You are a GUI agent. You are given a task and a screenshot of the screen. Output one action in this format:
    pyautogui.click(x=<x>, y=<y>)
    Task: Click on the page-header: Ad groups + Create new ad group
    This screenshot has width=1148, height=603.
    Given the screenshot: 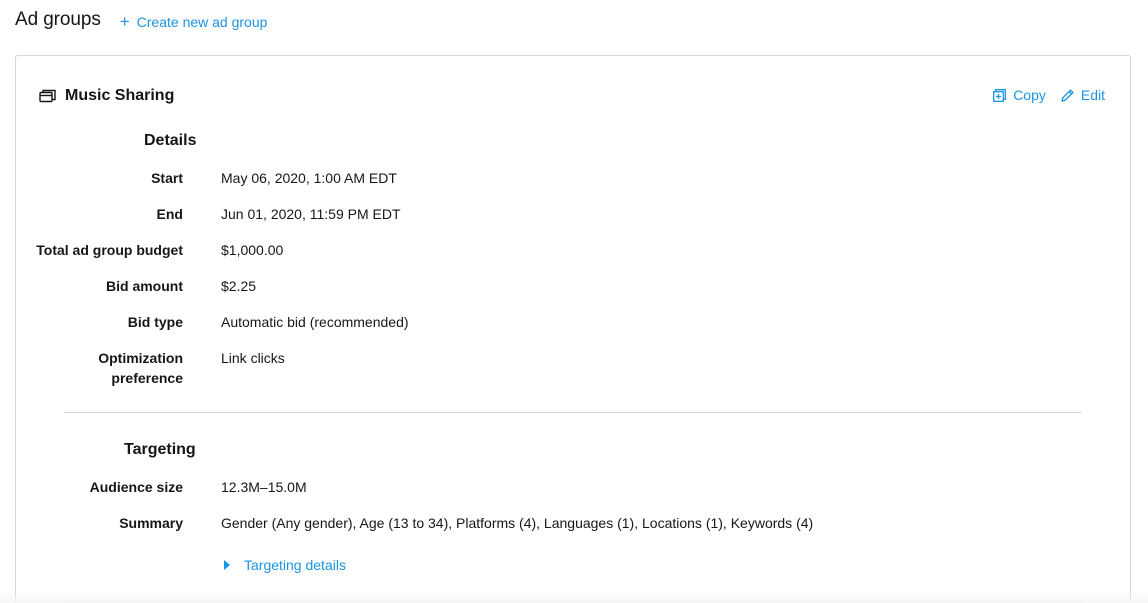 What is the action you would take?
    pyautogui.click(x=141, y=20)
    